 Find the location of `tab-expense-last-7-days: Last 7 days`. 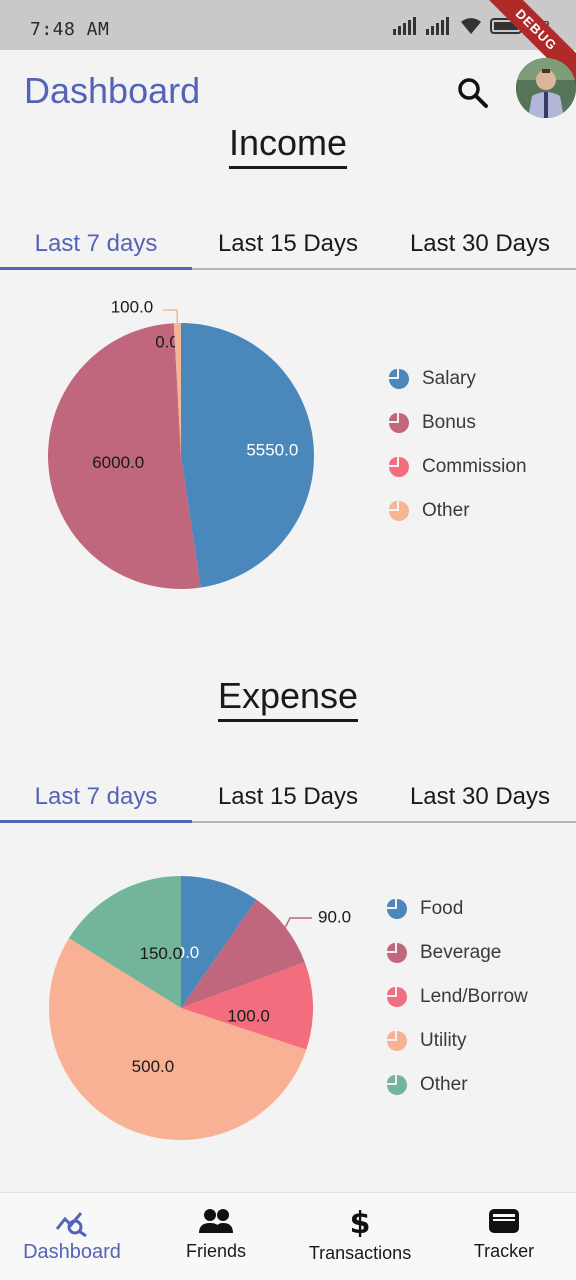

tab-expense-last-7-days: Last 7 days is located at coordinates (96, 799).